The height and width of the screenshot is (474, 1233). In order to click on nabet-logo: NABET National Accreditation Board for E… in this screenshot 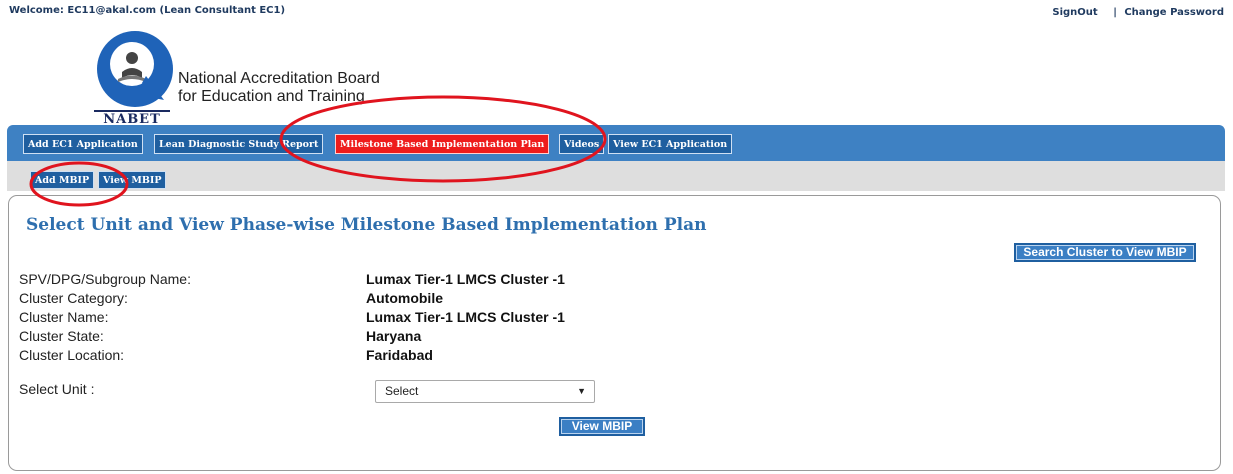, I will do `click(244, 78)`.